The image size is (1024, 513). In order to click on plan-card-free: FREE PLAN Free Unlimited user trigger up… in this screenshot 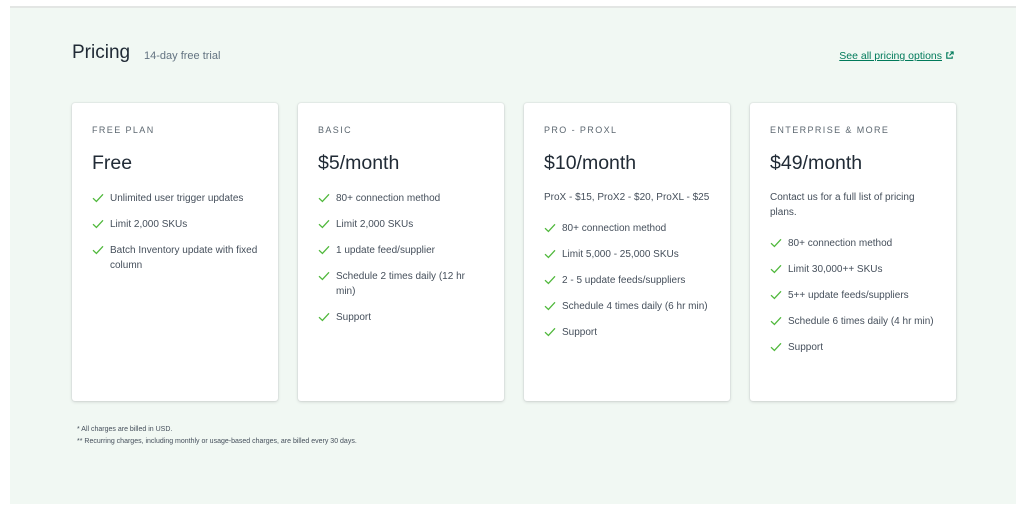, I will do `click(175, 252)`.